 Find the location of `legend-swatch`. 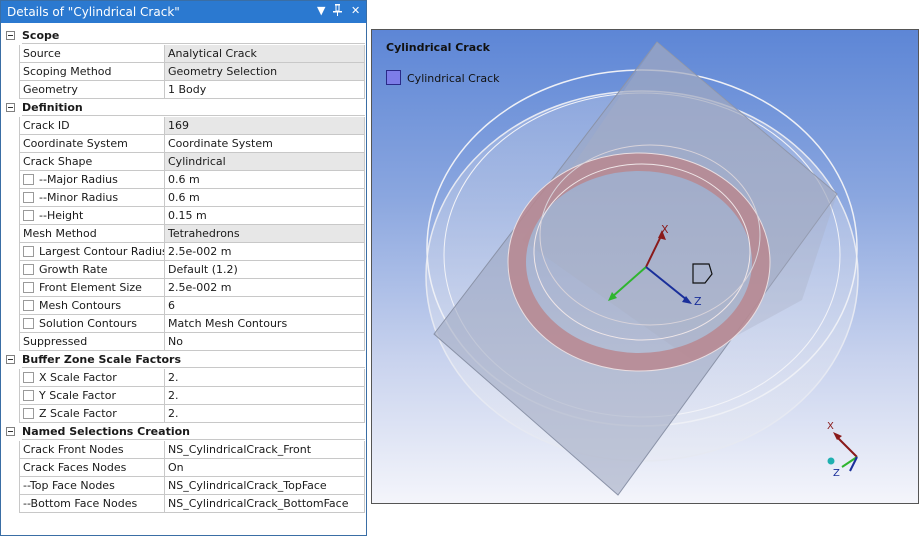

legend-swatch is located at coordinates (393, 77).